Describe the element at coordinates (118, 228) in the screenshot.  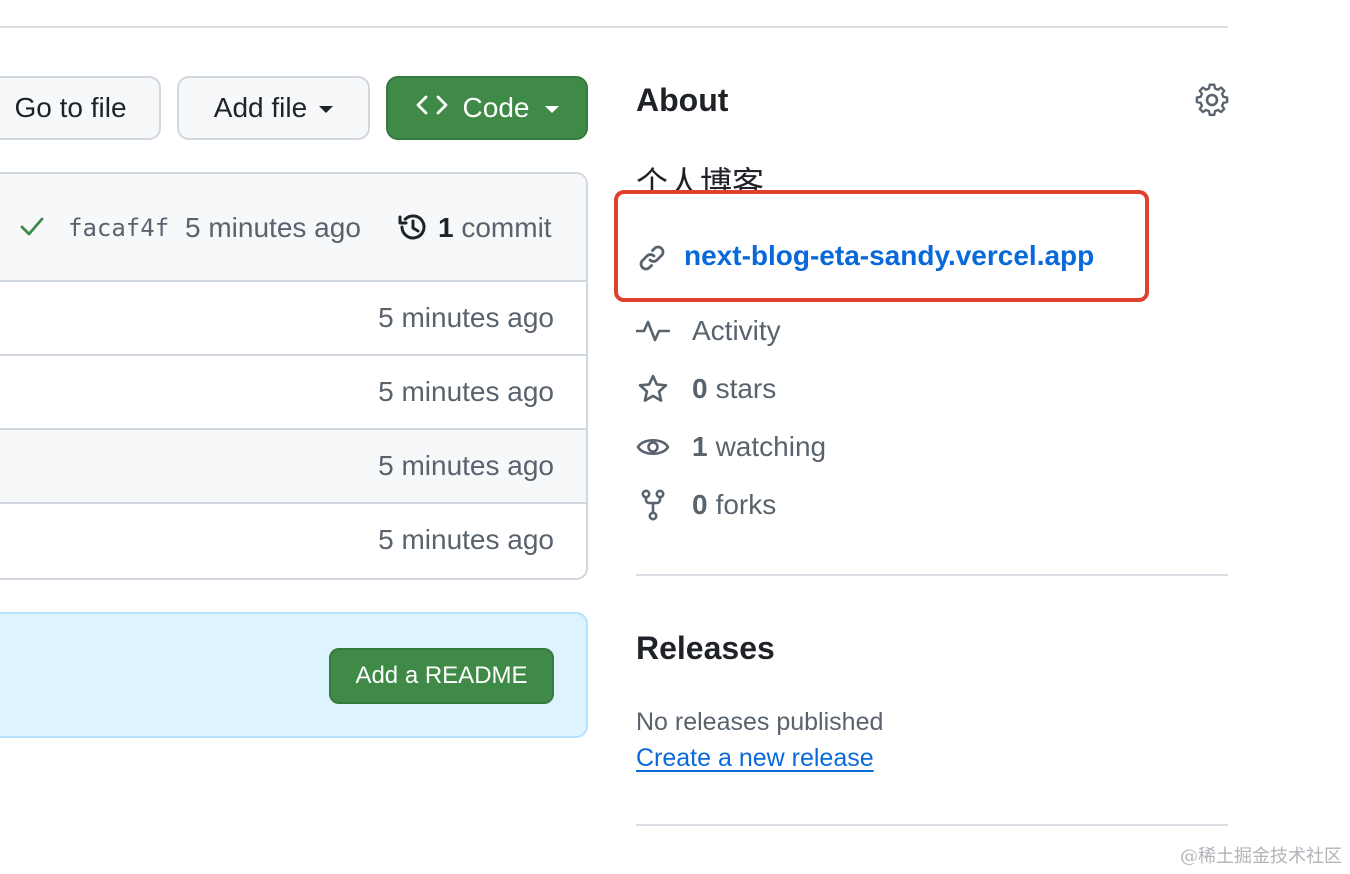
I see `commit-sha-link: facaf4f` at that location.